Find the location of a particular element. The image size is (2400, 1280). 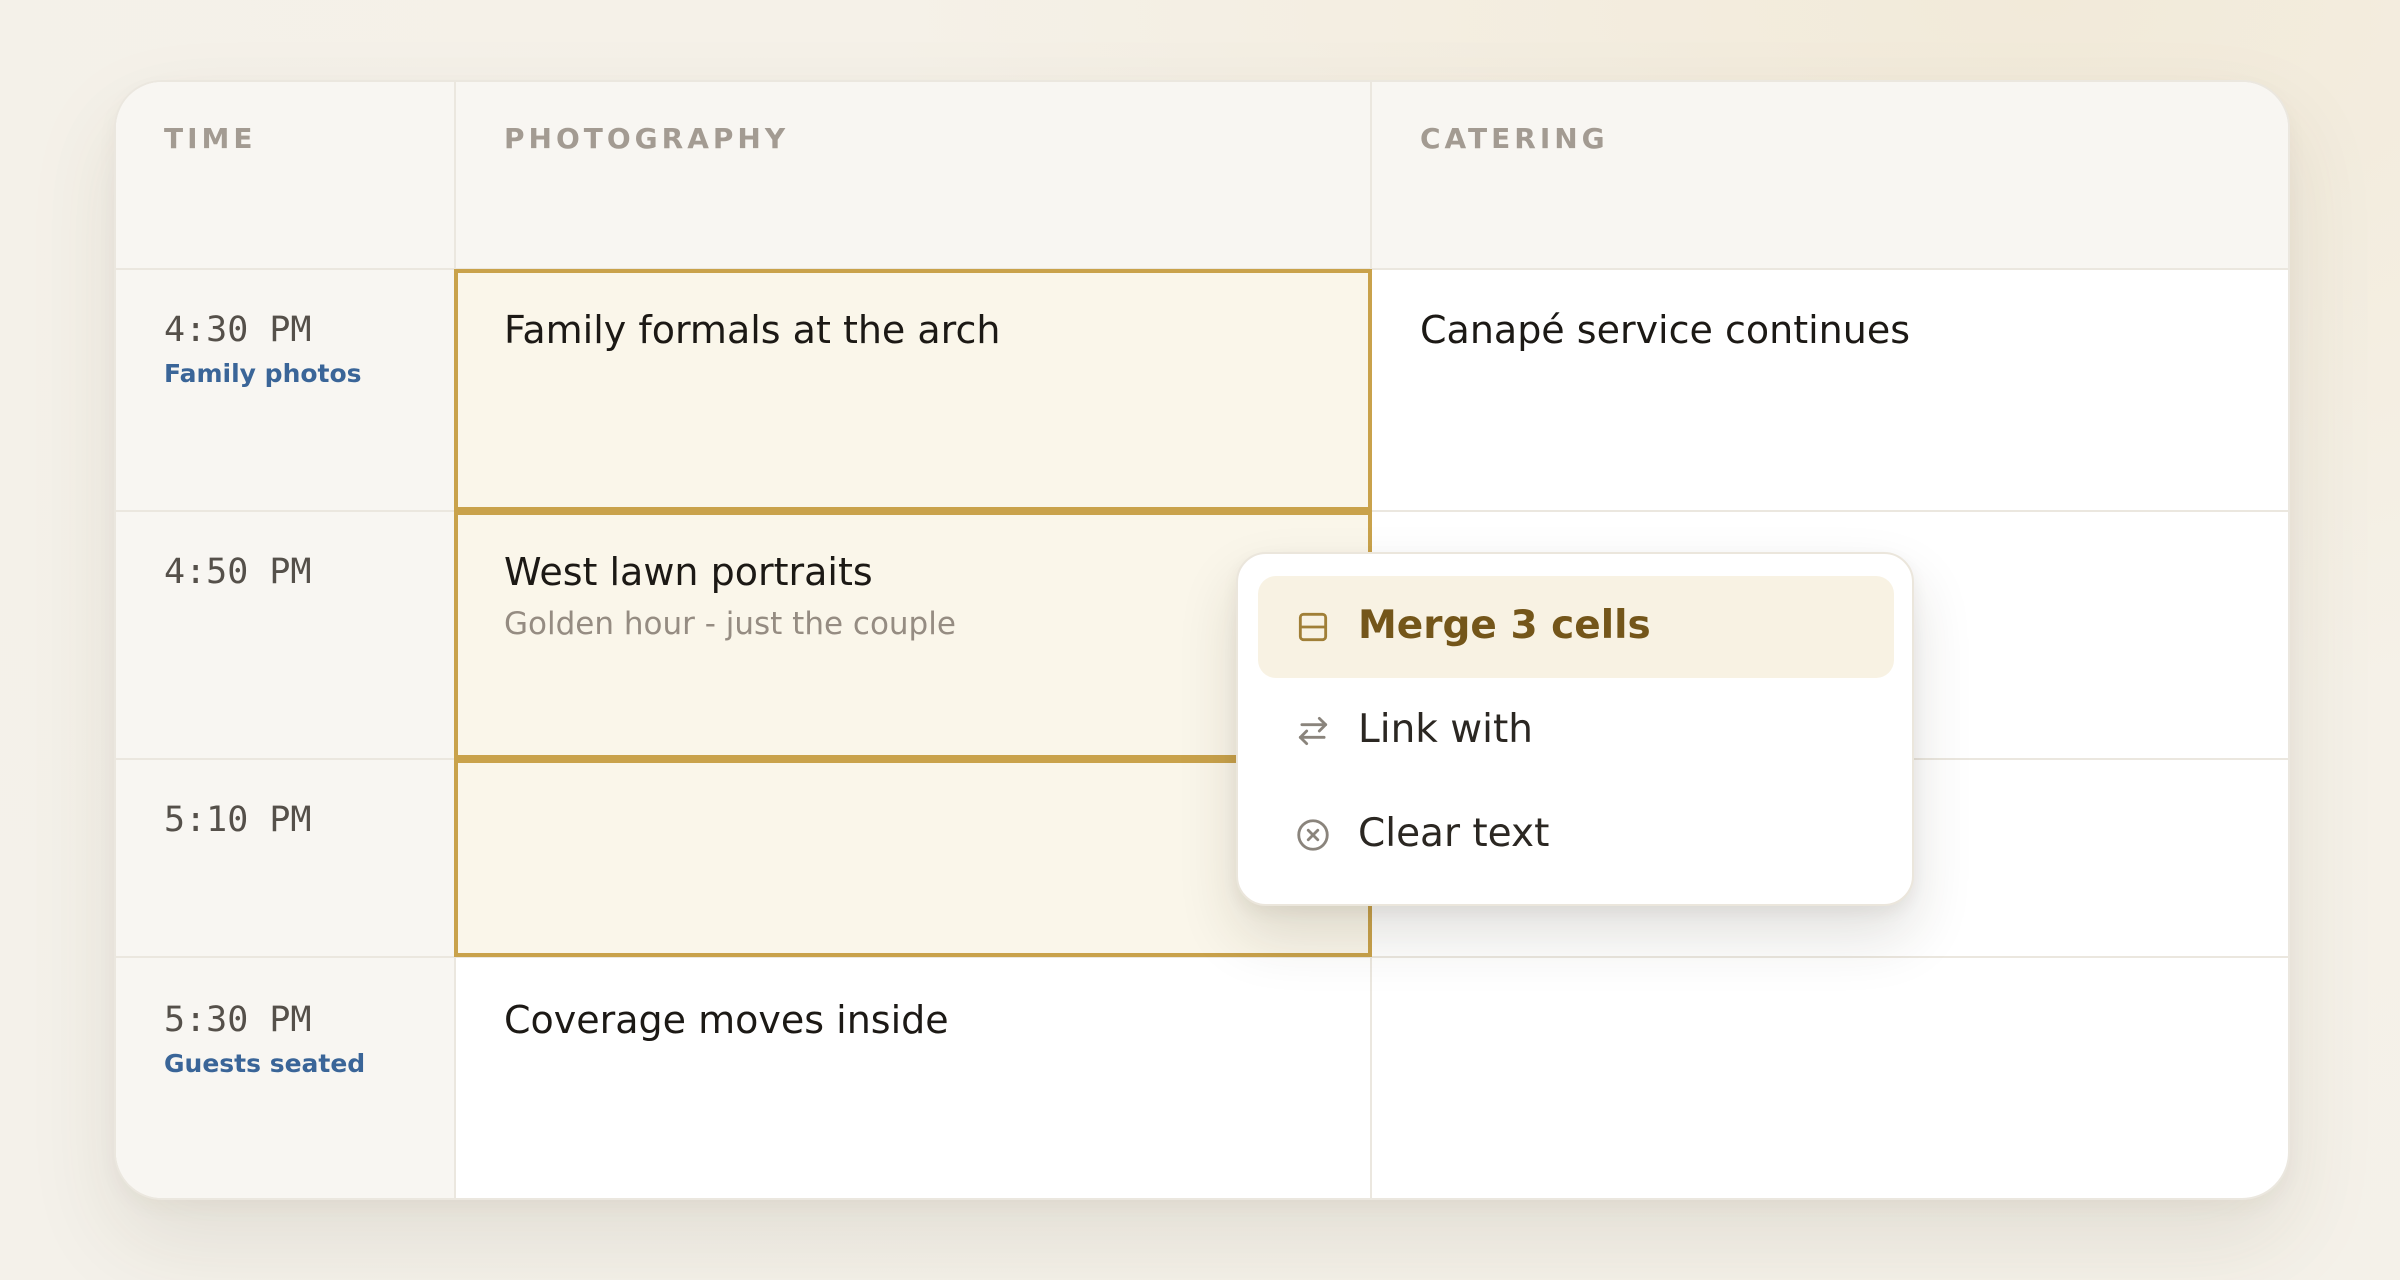

menu-item-merge: Merge 3 cells is located at coordinates (1576, 627).